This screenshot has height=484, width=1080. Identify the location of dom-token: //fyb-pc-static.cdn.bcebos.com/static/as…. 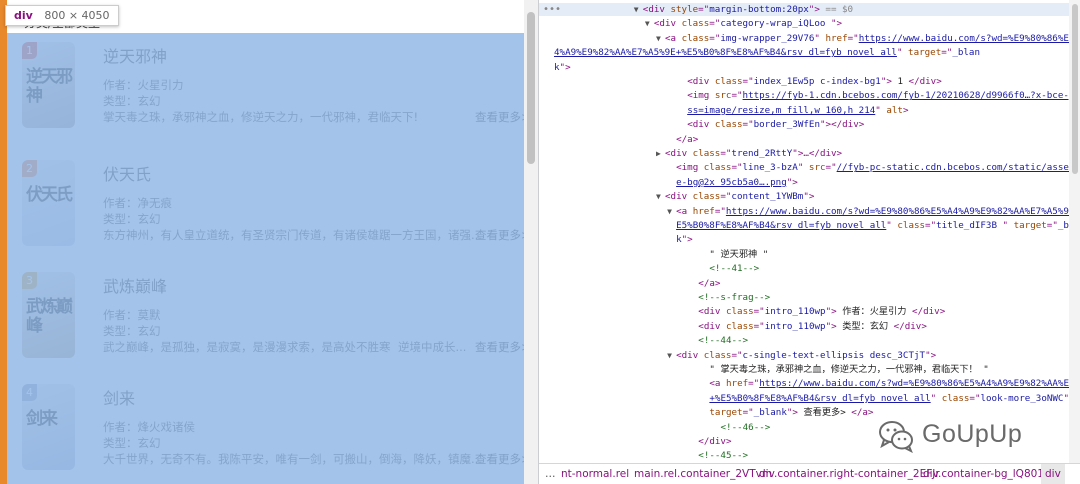
(953, 167).